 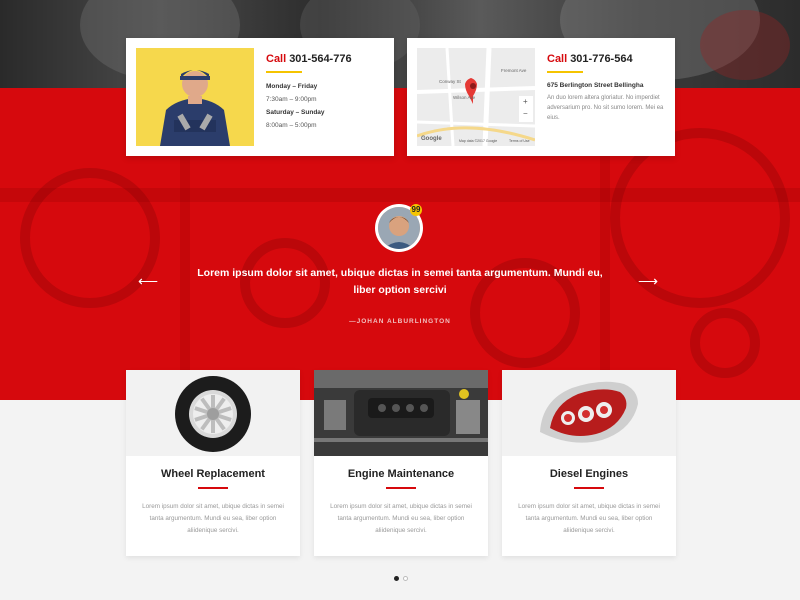 What do you see at coordinates (291, 99) in the screenshot?
I see `hours-time-weekdays: 7:30am – 9:00pm` at bounding box center [291, 99].